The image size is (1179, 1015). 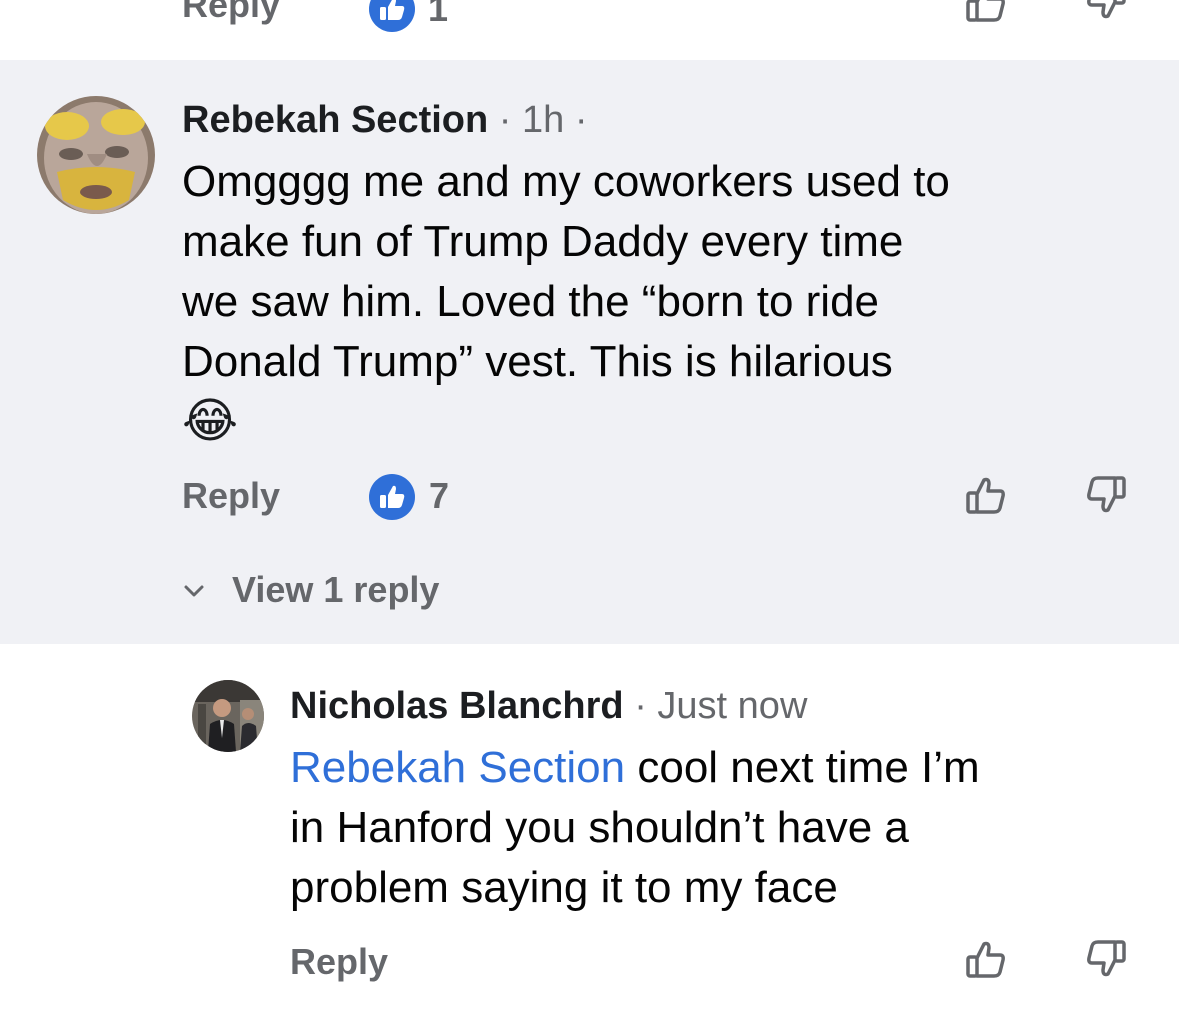 I want to click on previous-comment-actions: Reply 1, so click(x=589, y=30).